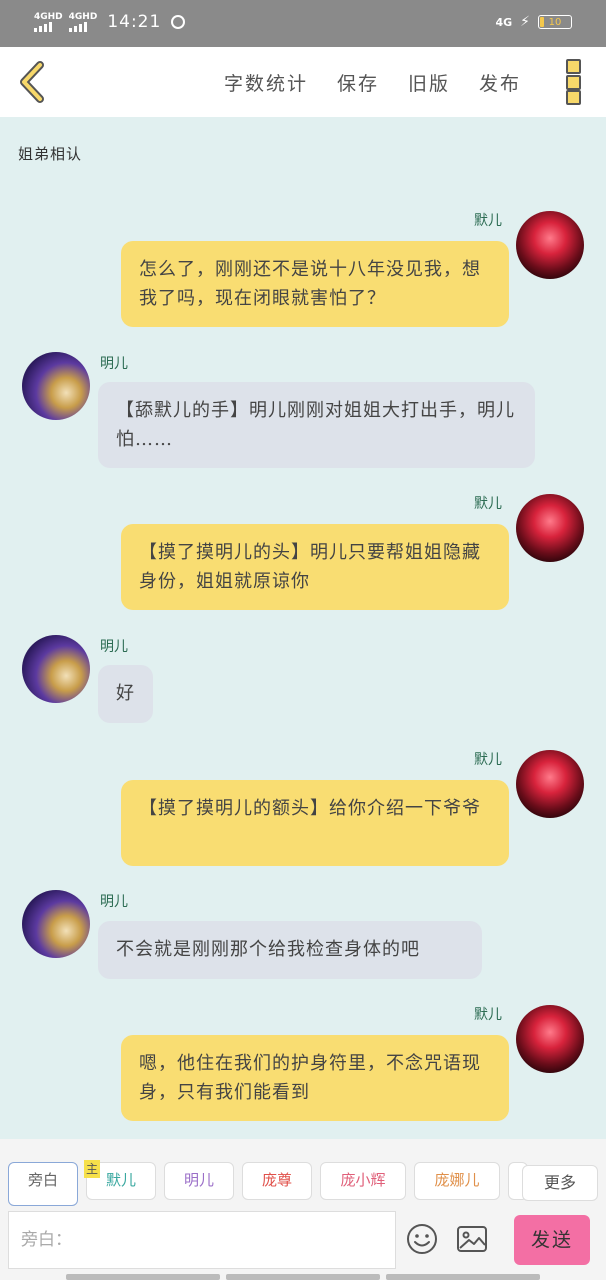  What do you see at coordinates (92, 1169) in the screenshot?
I see `host-badge: 主` at bounding box center [92, 1169].